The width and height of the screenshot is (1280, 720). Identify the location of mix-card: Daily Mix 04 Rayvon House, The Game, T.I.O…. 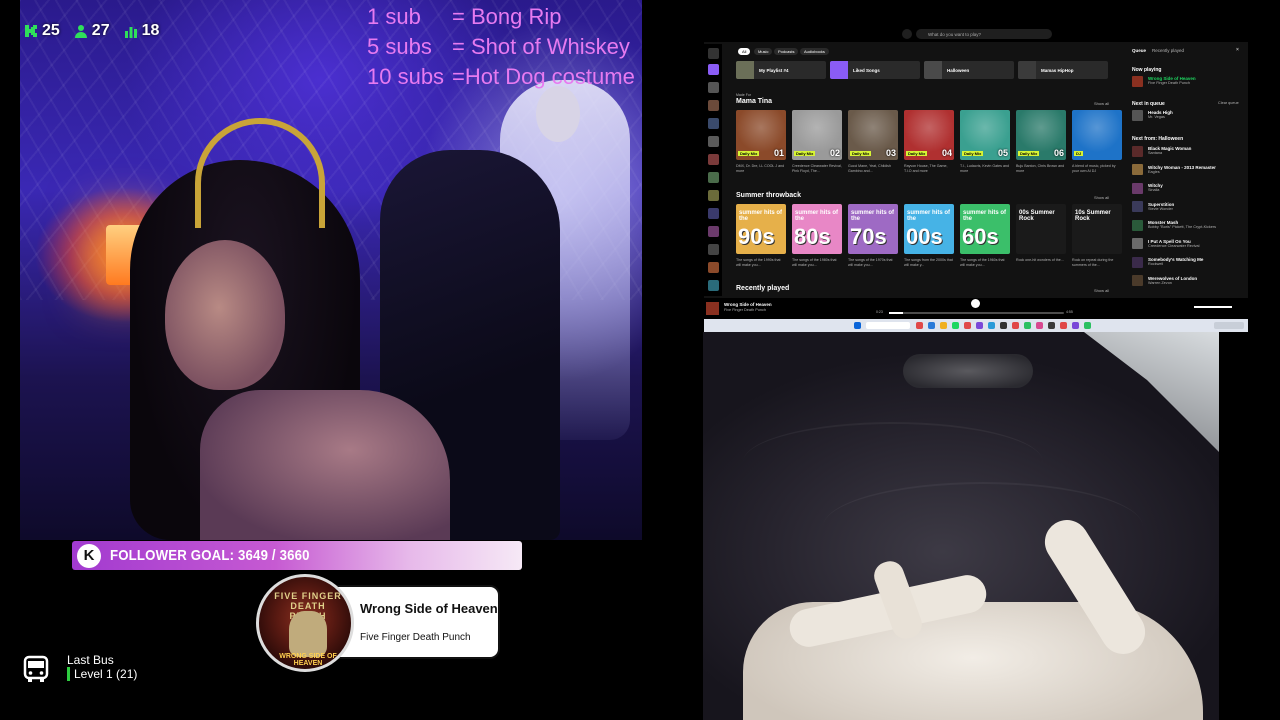
(929, 142).